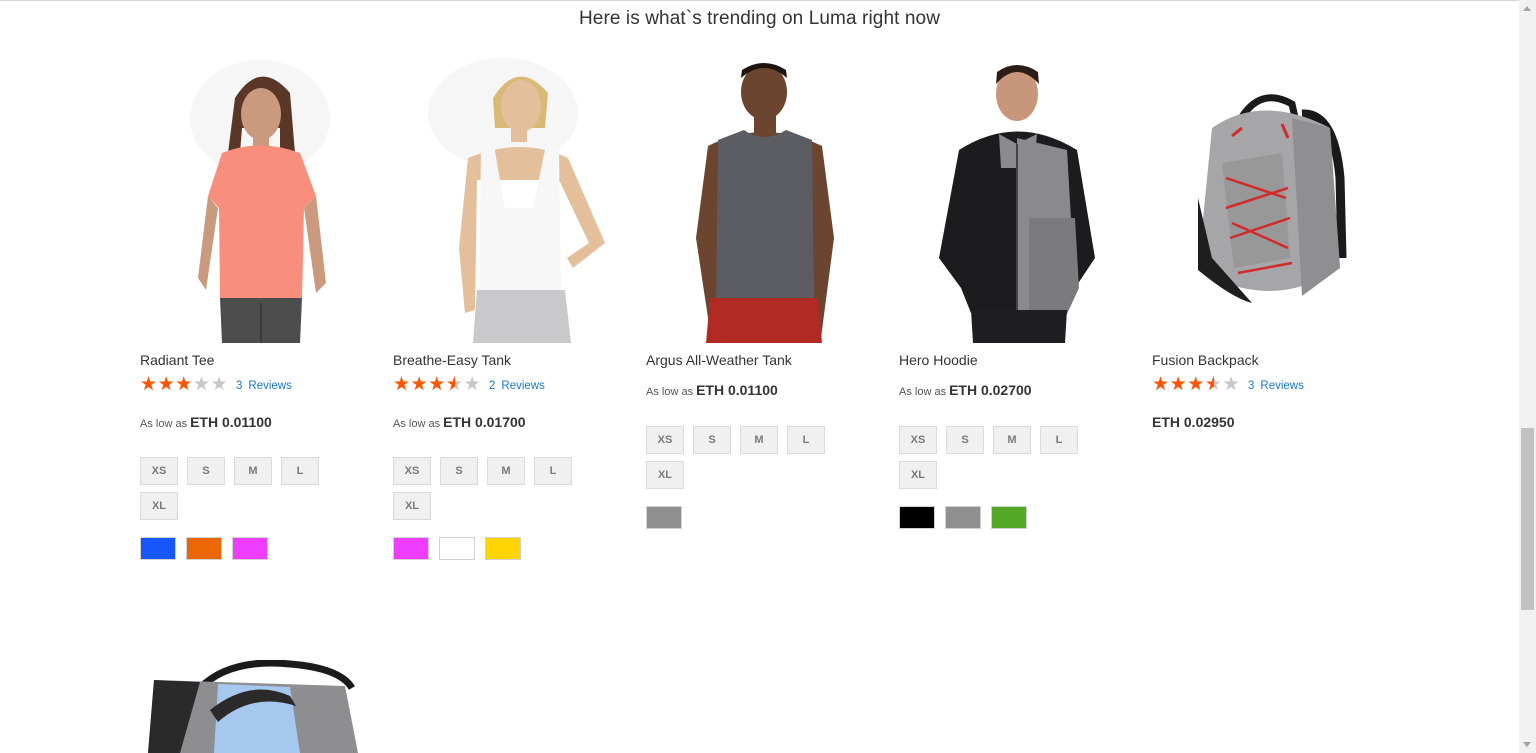 This screenshot has width=1536, height=753. I want to click on product-image-breathe-easy-tank, so click(513, 200).